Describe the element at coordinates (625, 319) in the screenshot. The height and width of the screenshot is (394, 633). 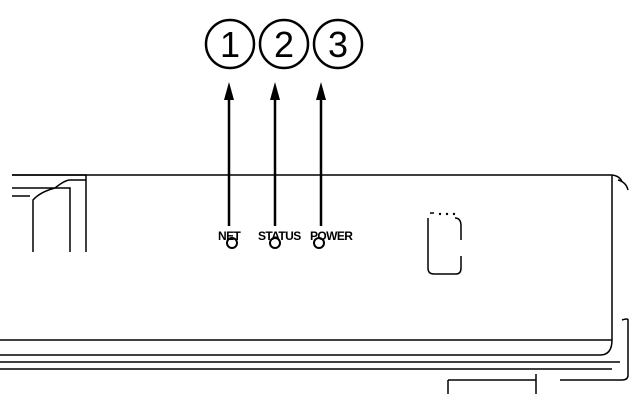
I see `device-outer-right-cap` at that location.